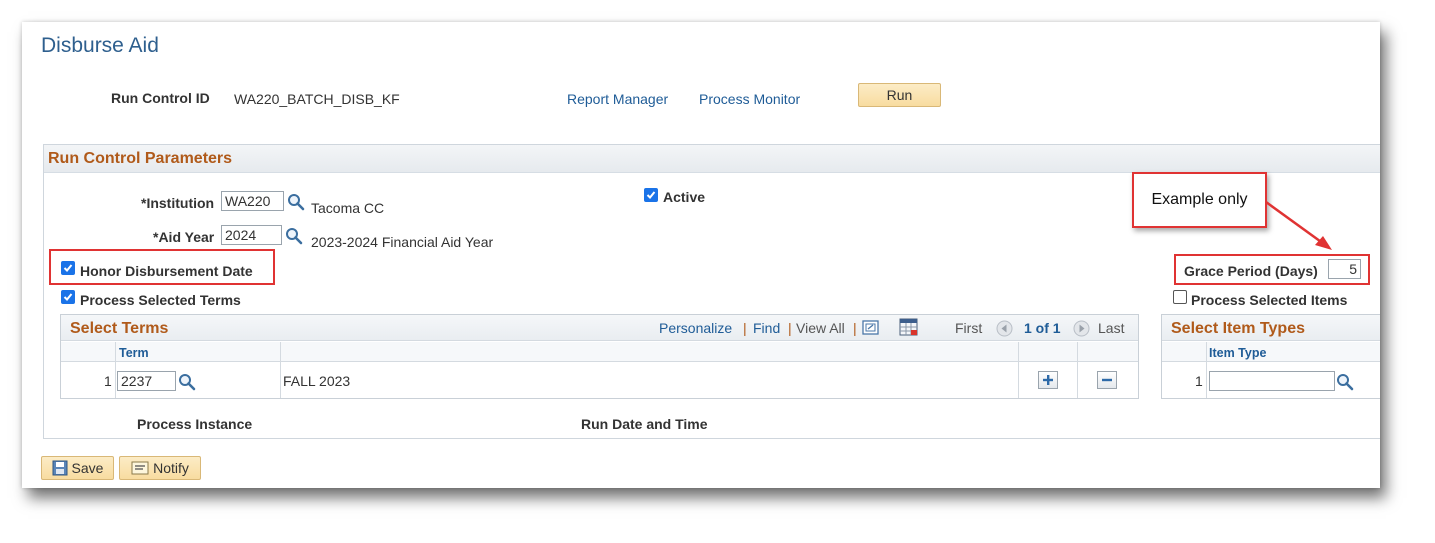 This screenshot has height=543, width=1435. What do you see at coordinates (1238, 328) in the screenshot?
I see `select-item-types-title: Select Item Types` at bounding box center [1238, 328].